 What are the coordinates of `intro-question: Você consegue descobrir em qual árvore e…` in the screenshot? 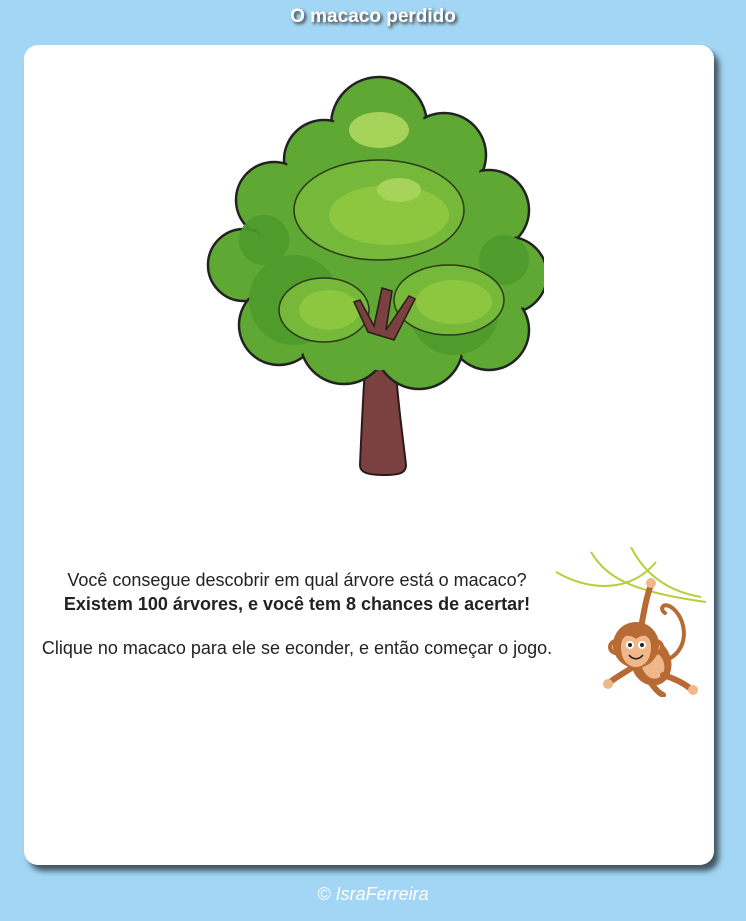 It's located at (297, 580).